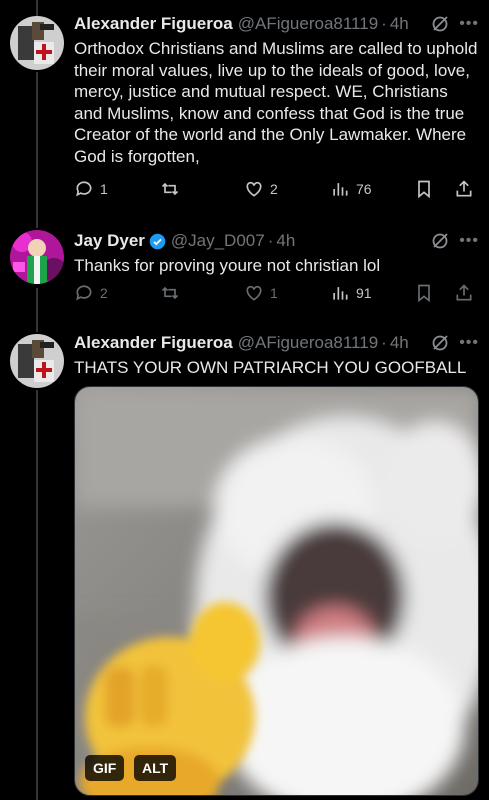 The image size is (489, 800). What do you see at coordinates (274, 293) in the screenshot?
I see `like-count: 1` at bounding box center [274, 293].